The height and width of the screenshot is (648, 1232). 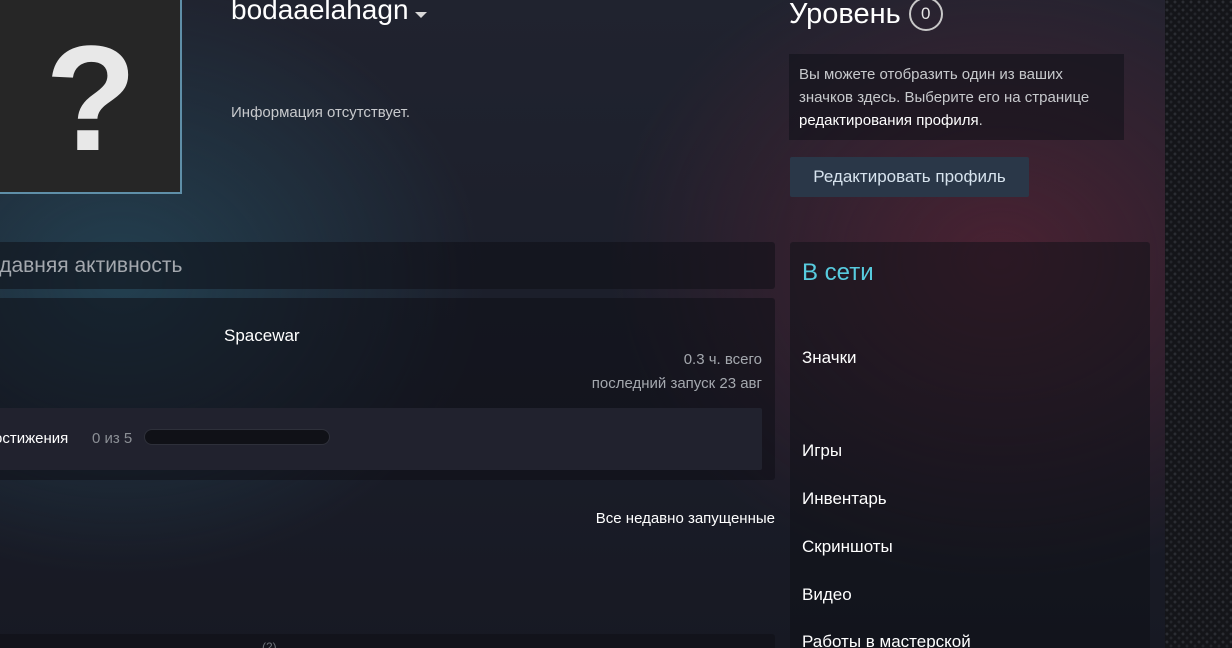 I want to click on profile-summary: Информация отсутствует., so click(x=320, y=112).